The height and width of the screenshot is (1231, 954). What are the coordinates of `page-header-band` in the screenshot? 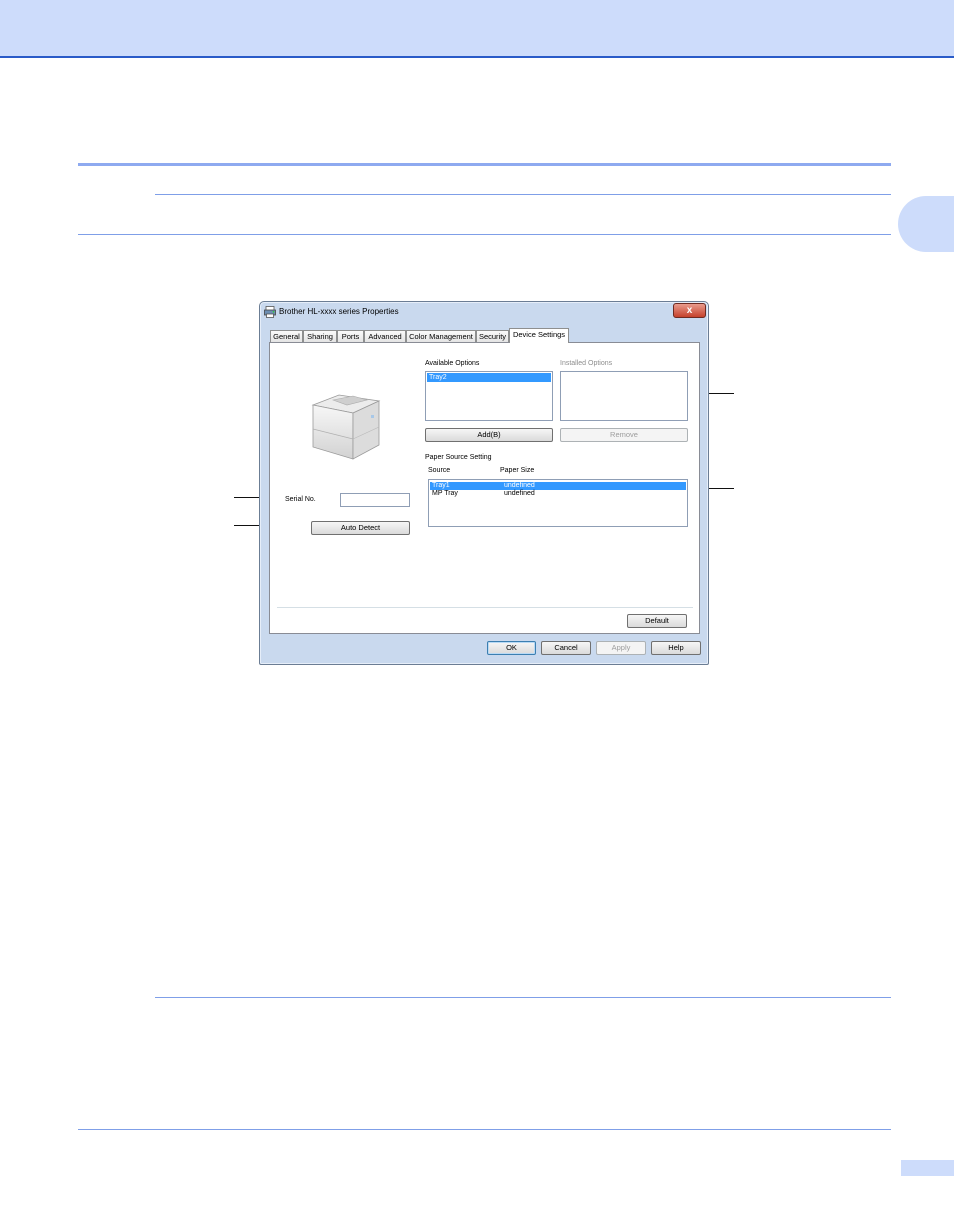 It's located at (477, 29).